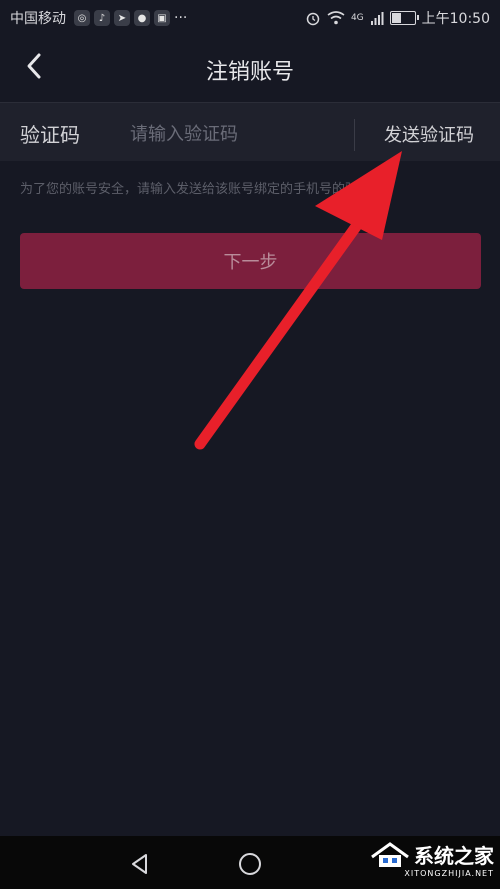  I want to click on watermark: 系统之家 XITONGZHIJIA.NET, so click(432, 859).